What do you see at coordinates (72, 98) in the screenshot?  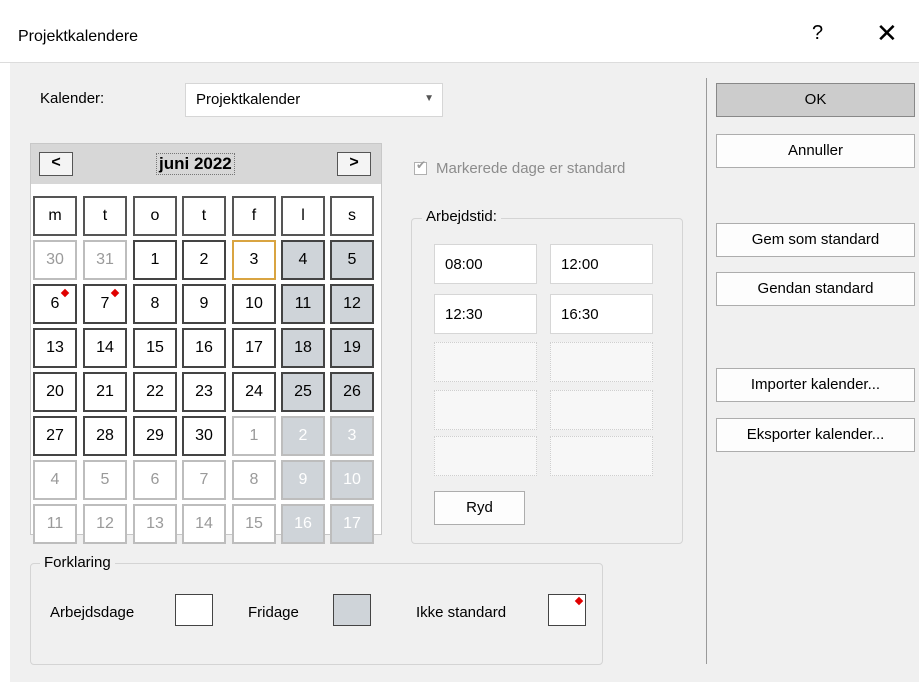 I see `calendar-label: Kalender:` at bounding box center [72, 98].